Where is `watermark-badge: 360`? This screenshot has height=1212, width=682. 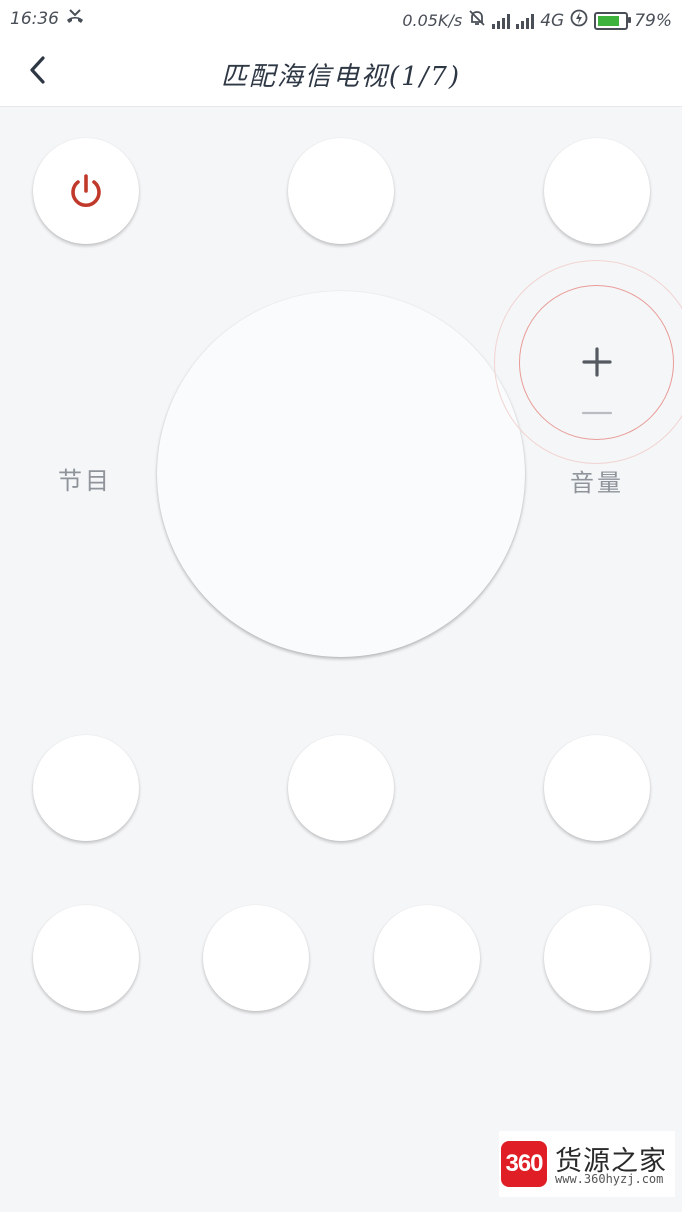 watermark-badge: 360 is located at coordinates (524, 1164).